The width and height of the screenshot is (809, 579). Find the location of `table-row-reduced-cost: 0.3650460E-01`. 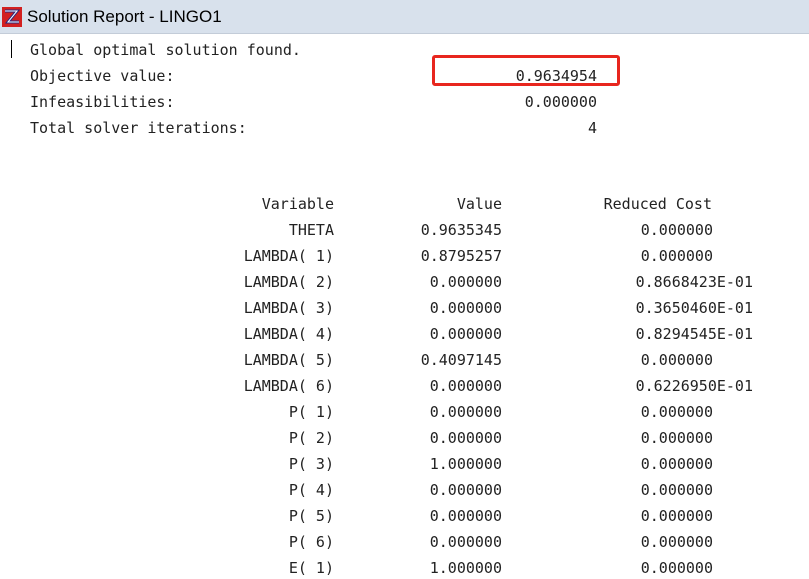

table-row-reduced-cost: 0.3650460E-01 is located at coordinates (694, 308).